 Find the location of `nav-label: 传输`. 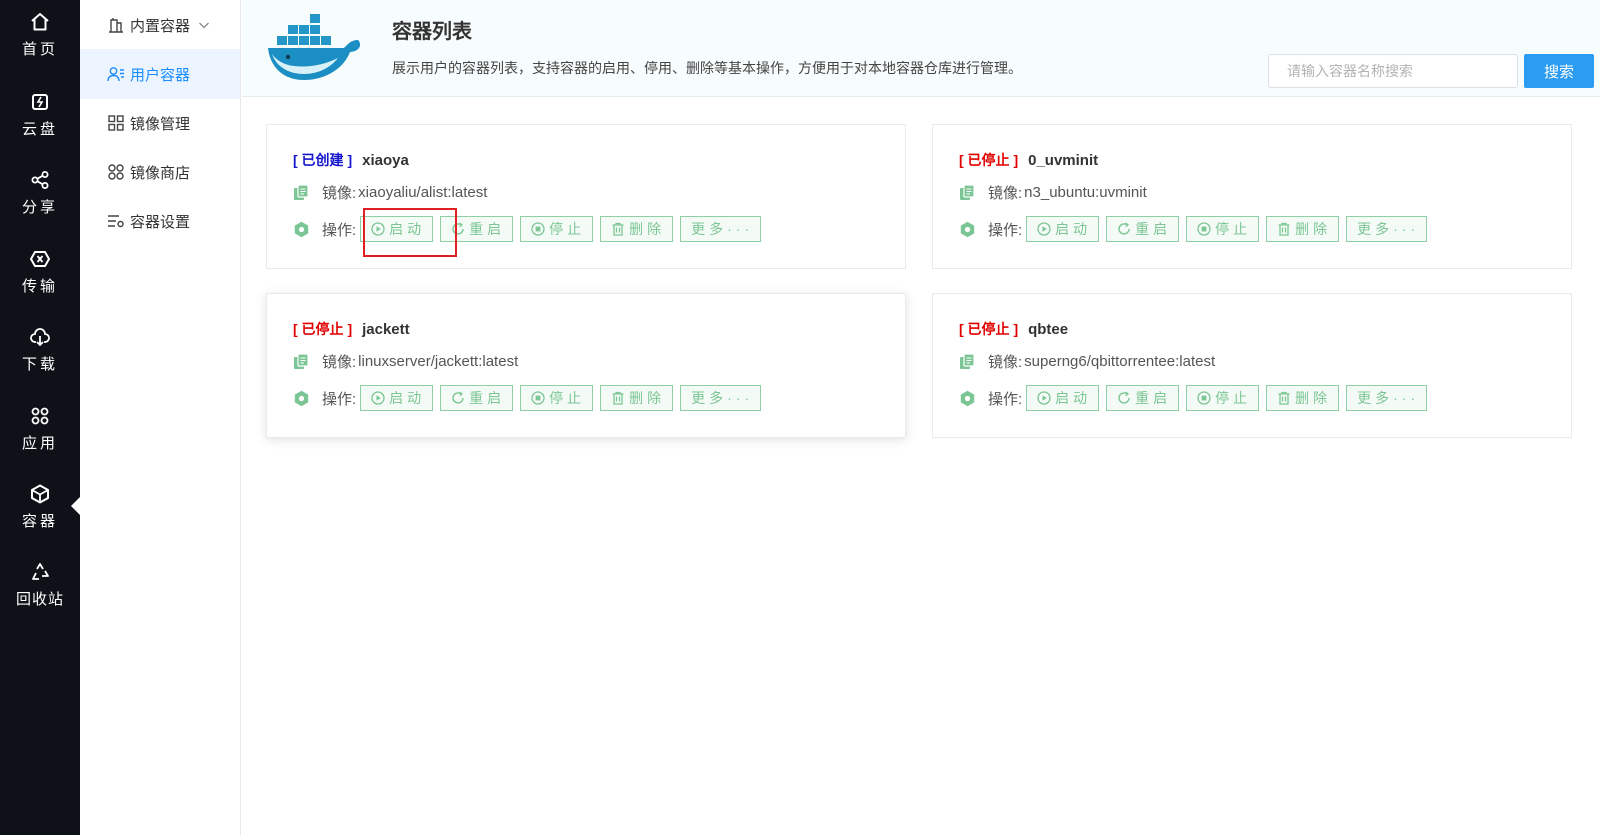

nav-label: 传输 is located at coordinates (39, 286).